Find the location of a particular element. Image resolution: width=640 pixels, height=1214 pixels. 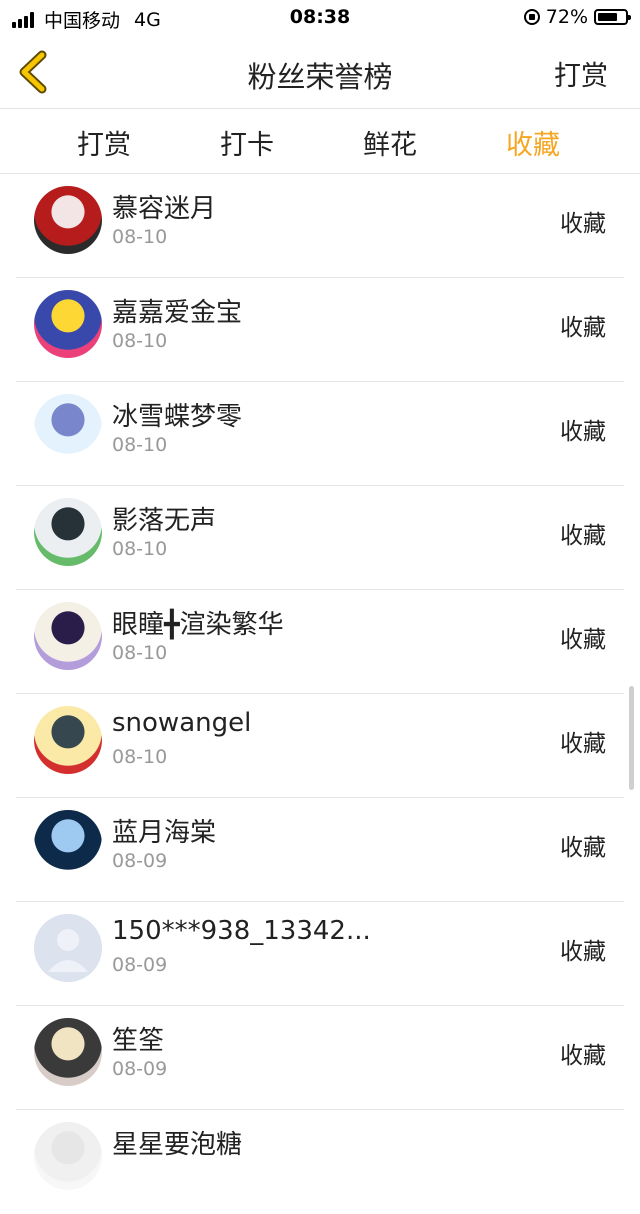

fan-name: 冰雪蝶梦零 is located at coordinates (177, 417).